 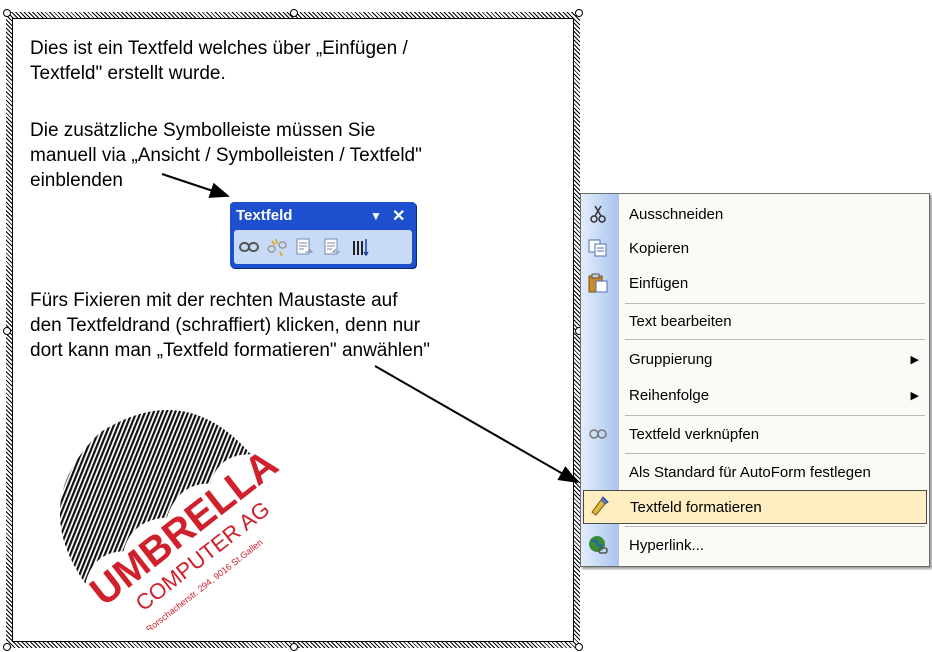 What do you see at coordinates (696, 507) in the screenshot?
I see `menu-item-label: Textfeld formatieren` at bounding box center [696, 507].